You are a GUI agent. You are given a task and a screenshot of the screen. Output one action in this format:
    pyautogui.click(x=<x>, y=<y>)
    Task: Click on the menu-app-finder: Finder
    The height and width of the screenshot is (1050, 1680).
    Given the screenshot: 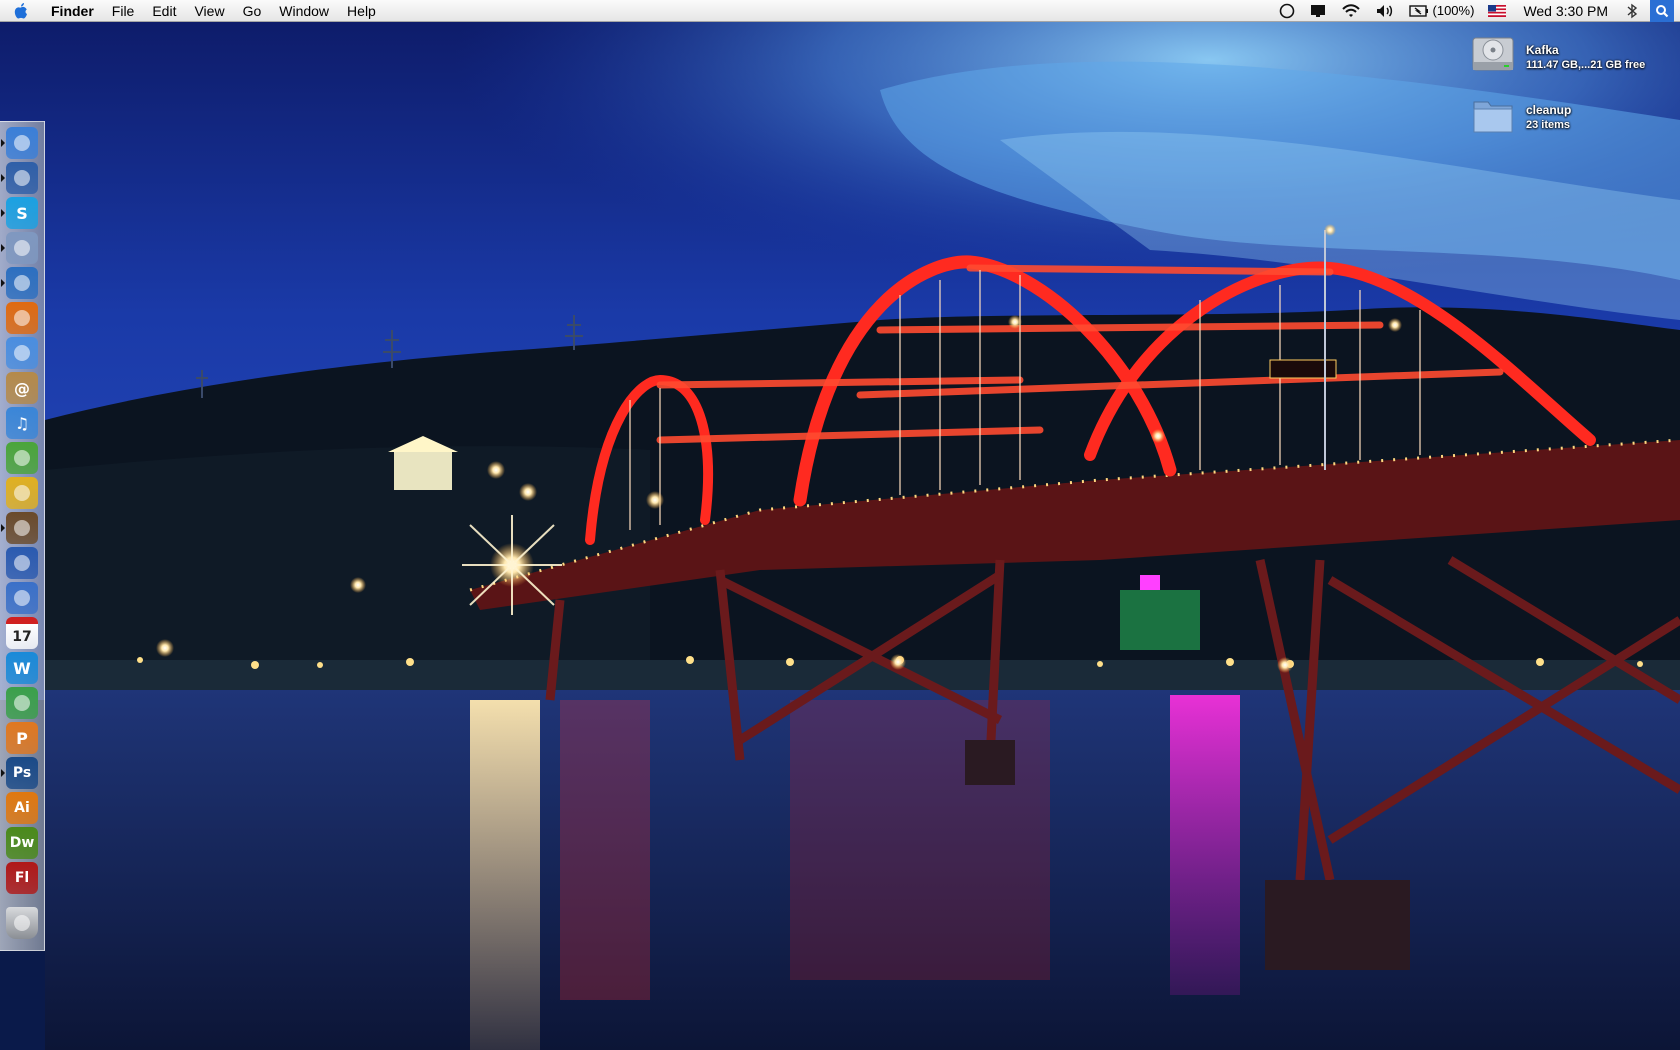 What is the action you would take?
    pyautogui.click(x=72, y=11)
    